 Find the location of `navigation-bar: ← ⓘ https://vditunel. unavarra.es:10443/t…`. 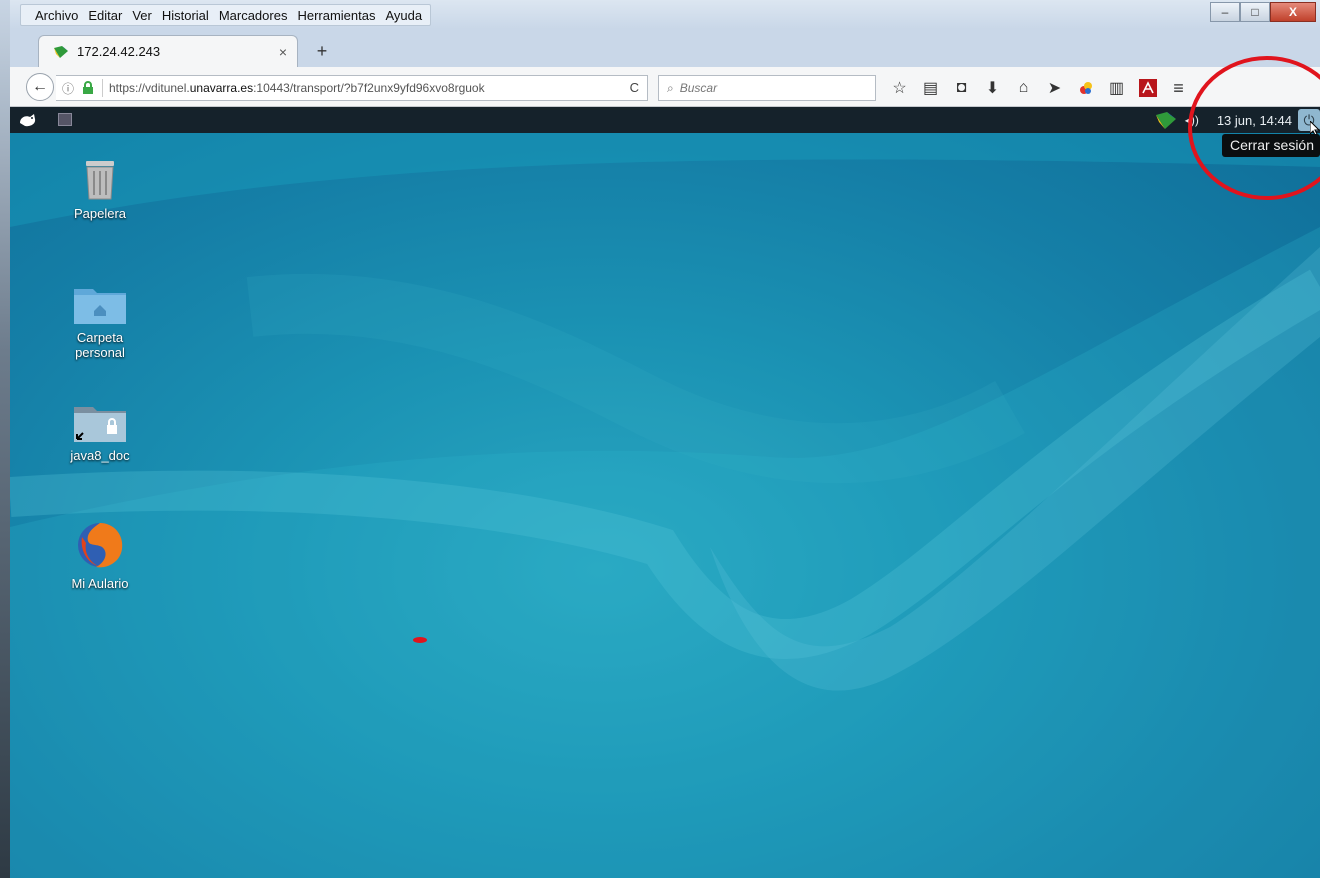

navigation-bar: ← ⓘ https://vditunel. unavarra.es:10443/t… is located at coordinates (665, 87).